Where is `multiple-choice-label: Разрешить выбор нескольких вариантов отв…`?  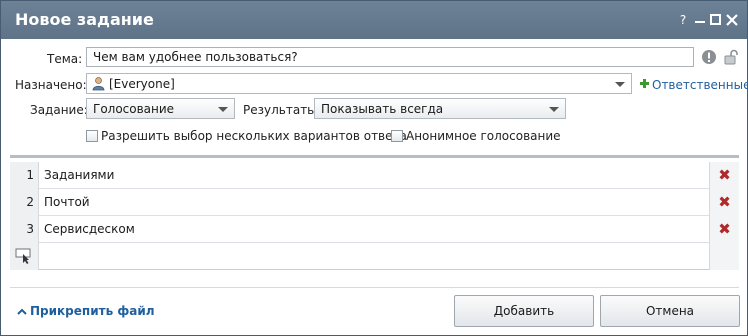 multiple-choice-label: Разрешить выбор нескольких вариантов отв… is located at coordinates (254, 136).